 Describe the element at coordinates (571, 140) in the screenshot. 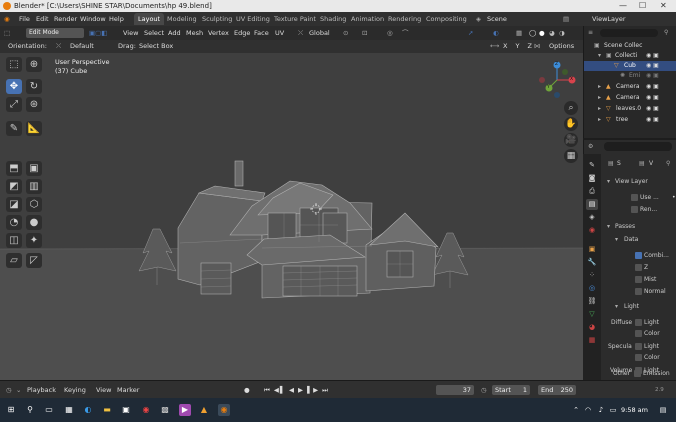

I see `camera-view-icon: 🎥` at that location.